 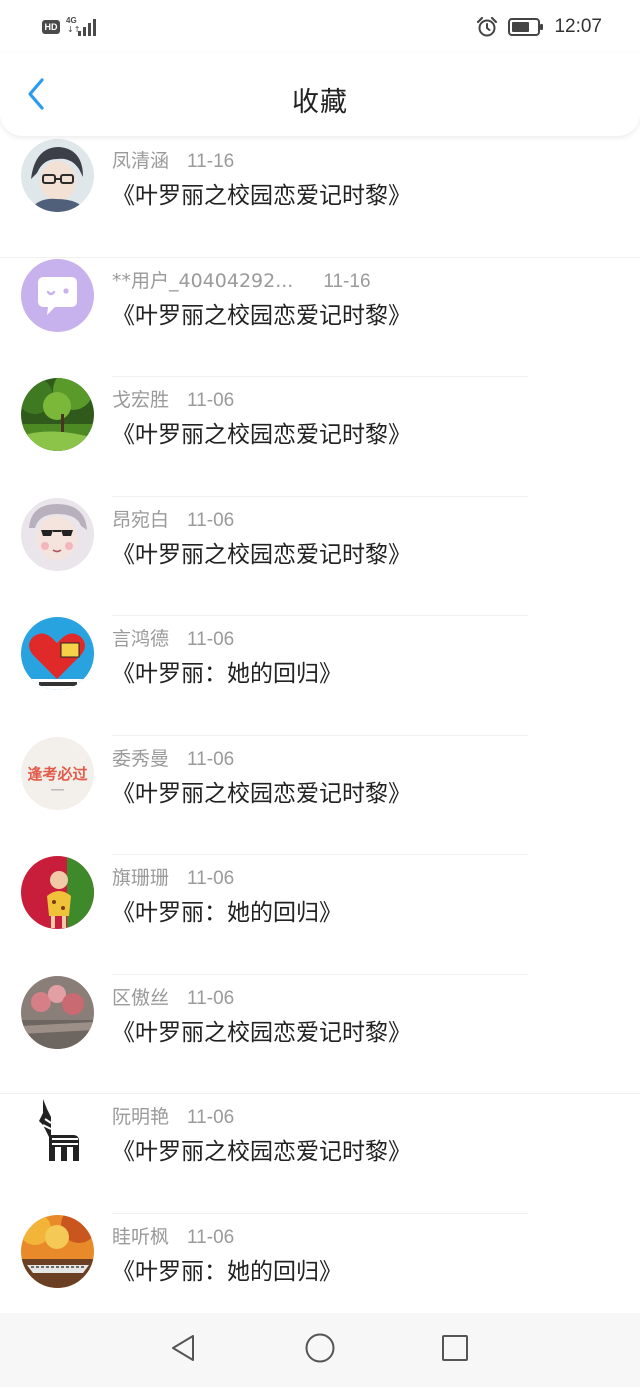 I want to click on item-meta: 戈宏胜 11-06, so click(x=173, y=398).